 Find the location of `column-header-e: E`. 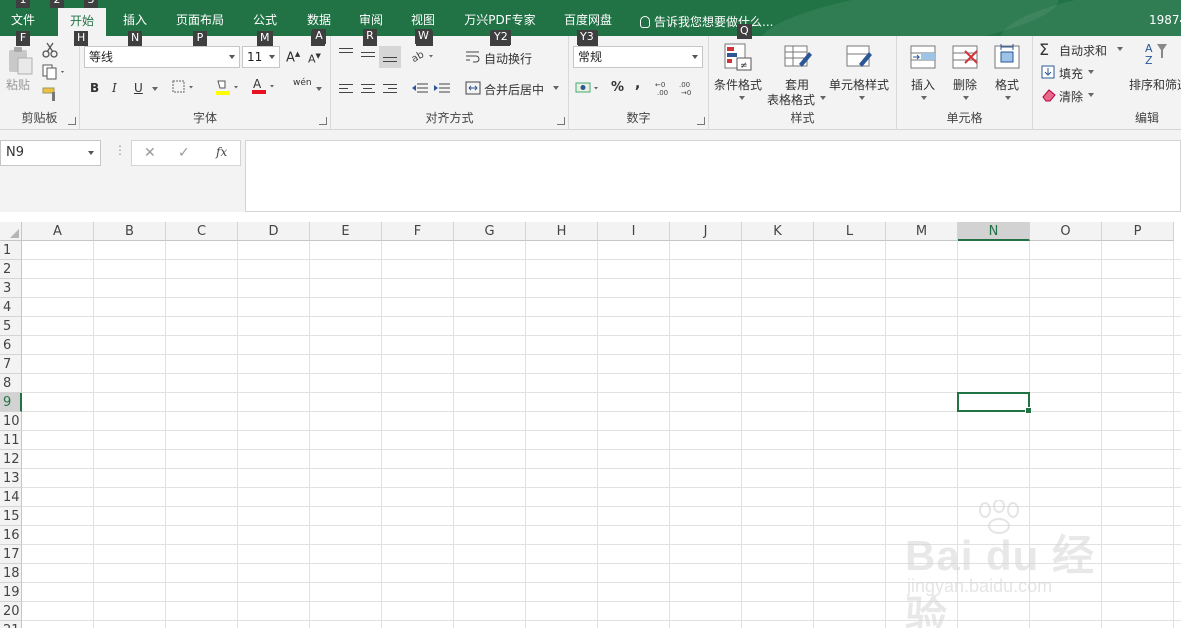

column-header-e: E is located at coordinates (346, 231).